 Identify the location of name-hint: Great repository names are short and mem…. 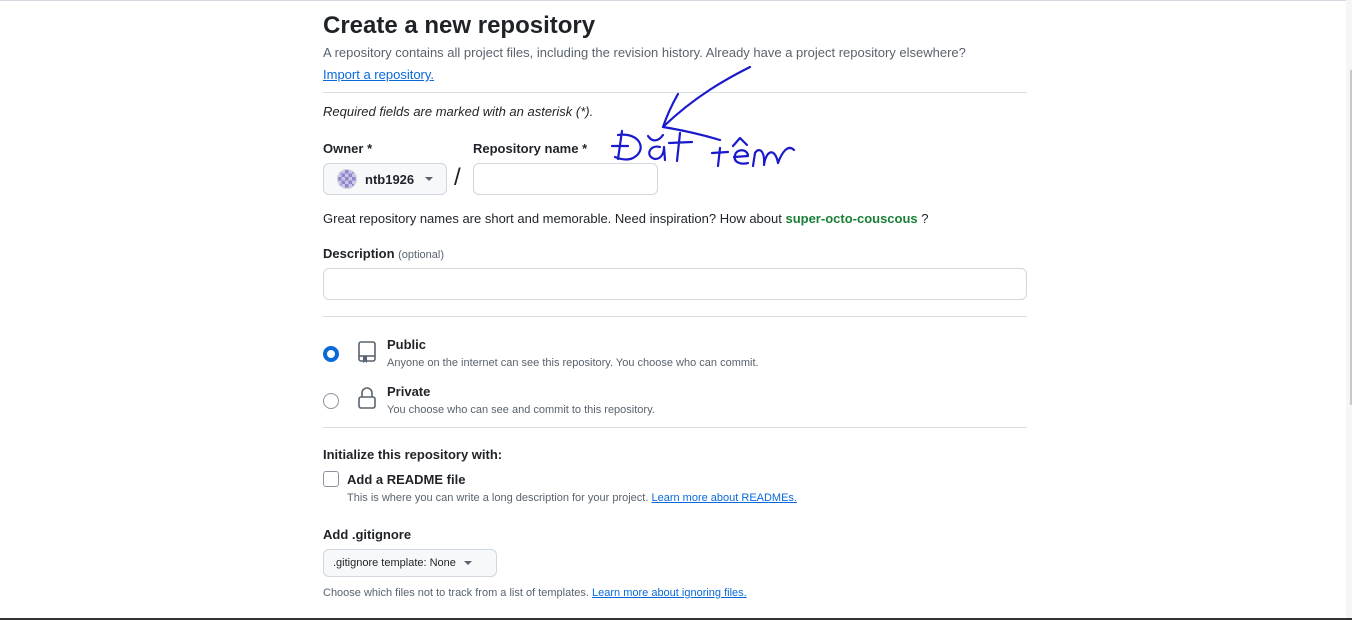
(626, 218).